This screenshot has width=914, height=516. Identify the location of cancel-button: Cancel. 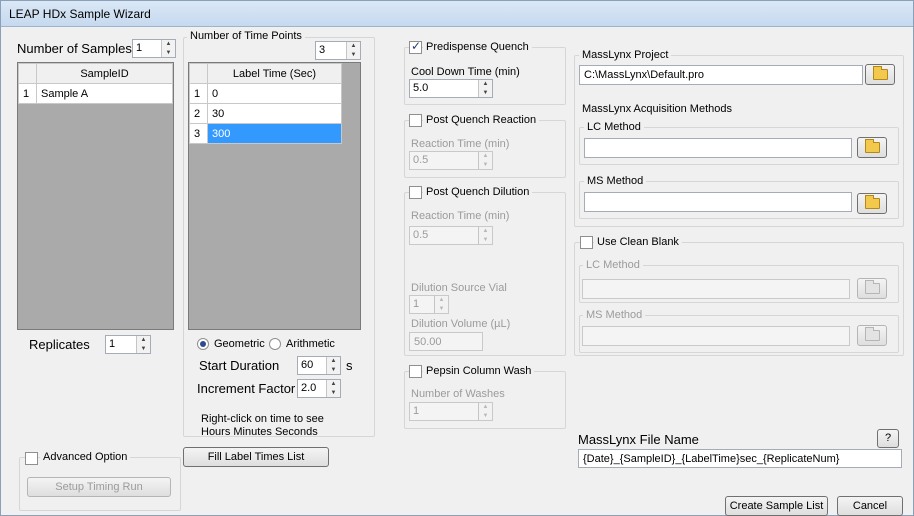
(870, 506).